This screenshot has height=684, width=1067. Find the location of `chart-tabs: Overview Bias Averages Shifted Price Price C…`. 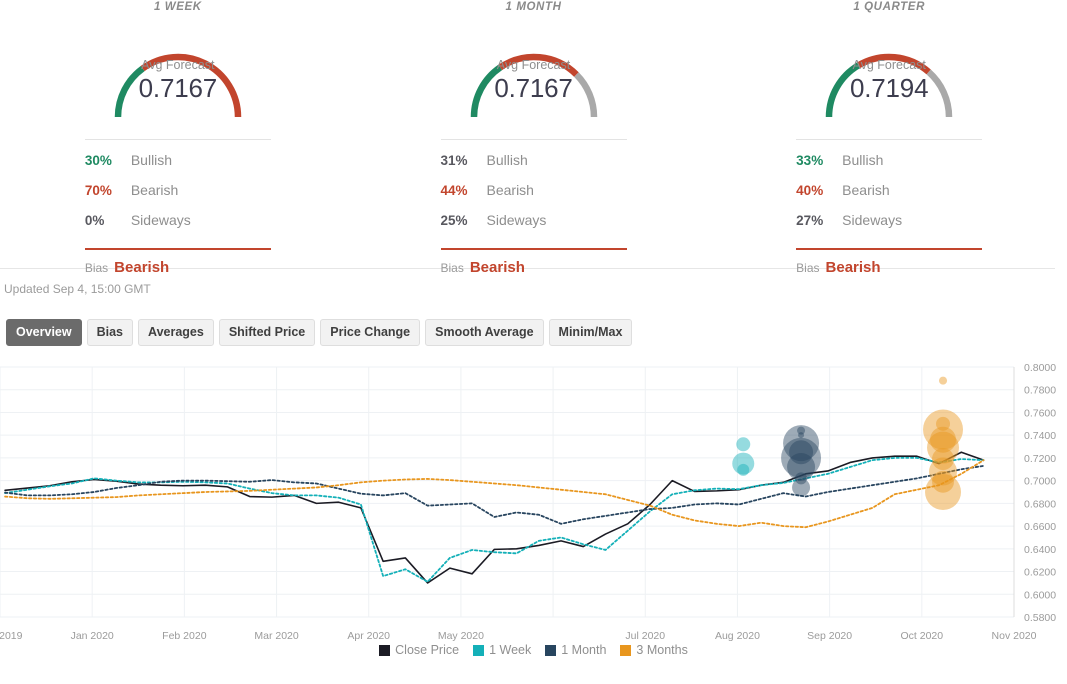

chart-tabs: Overview Bias Averages Shifted Price Price C… is located at coordinates (533, 321).